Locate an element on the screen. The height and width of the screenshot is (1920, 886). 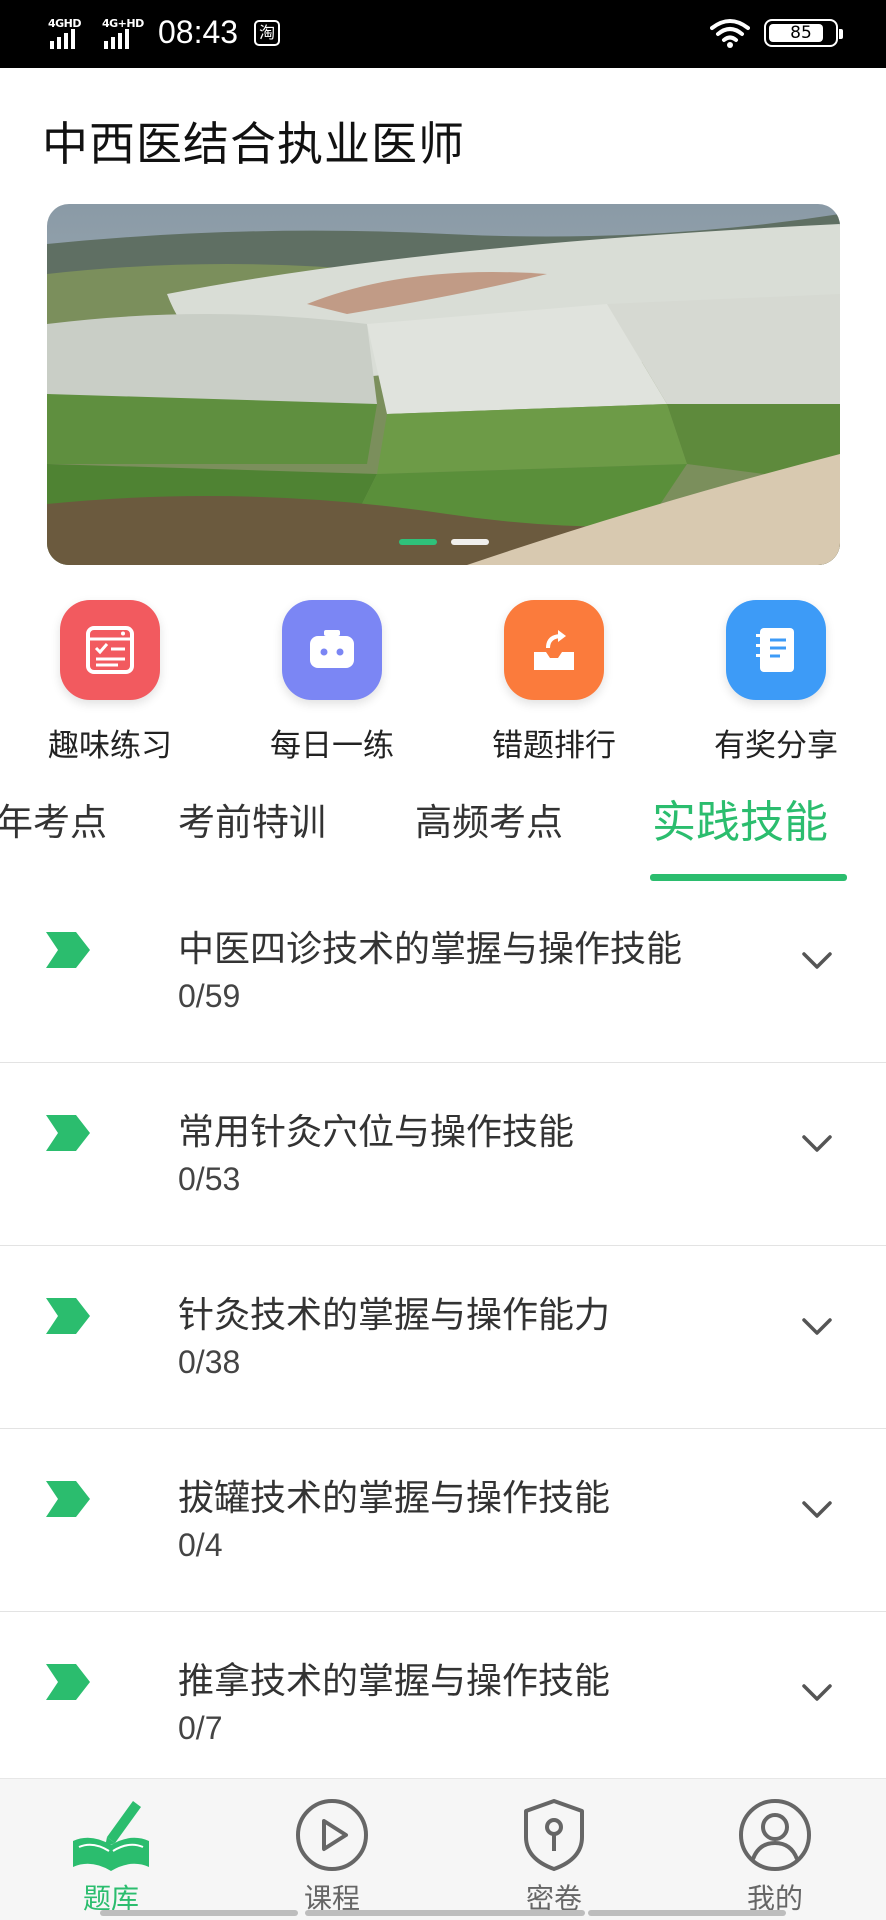
wifi-icon is located at coordinates (730, 33).